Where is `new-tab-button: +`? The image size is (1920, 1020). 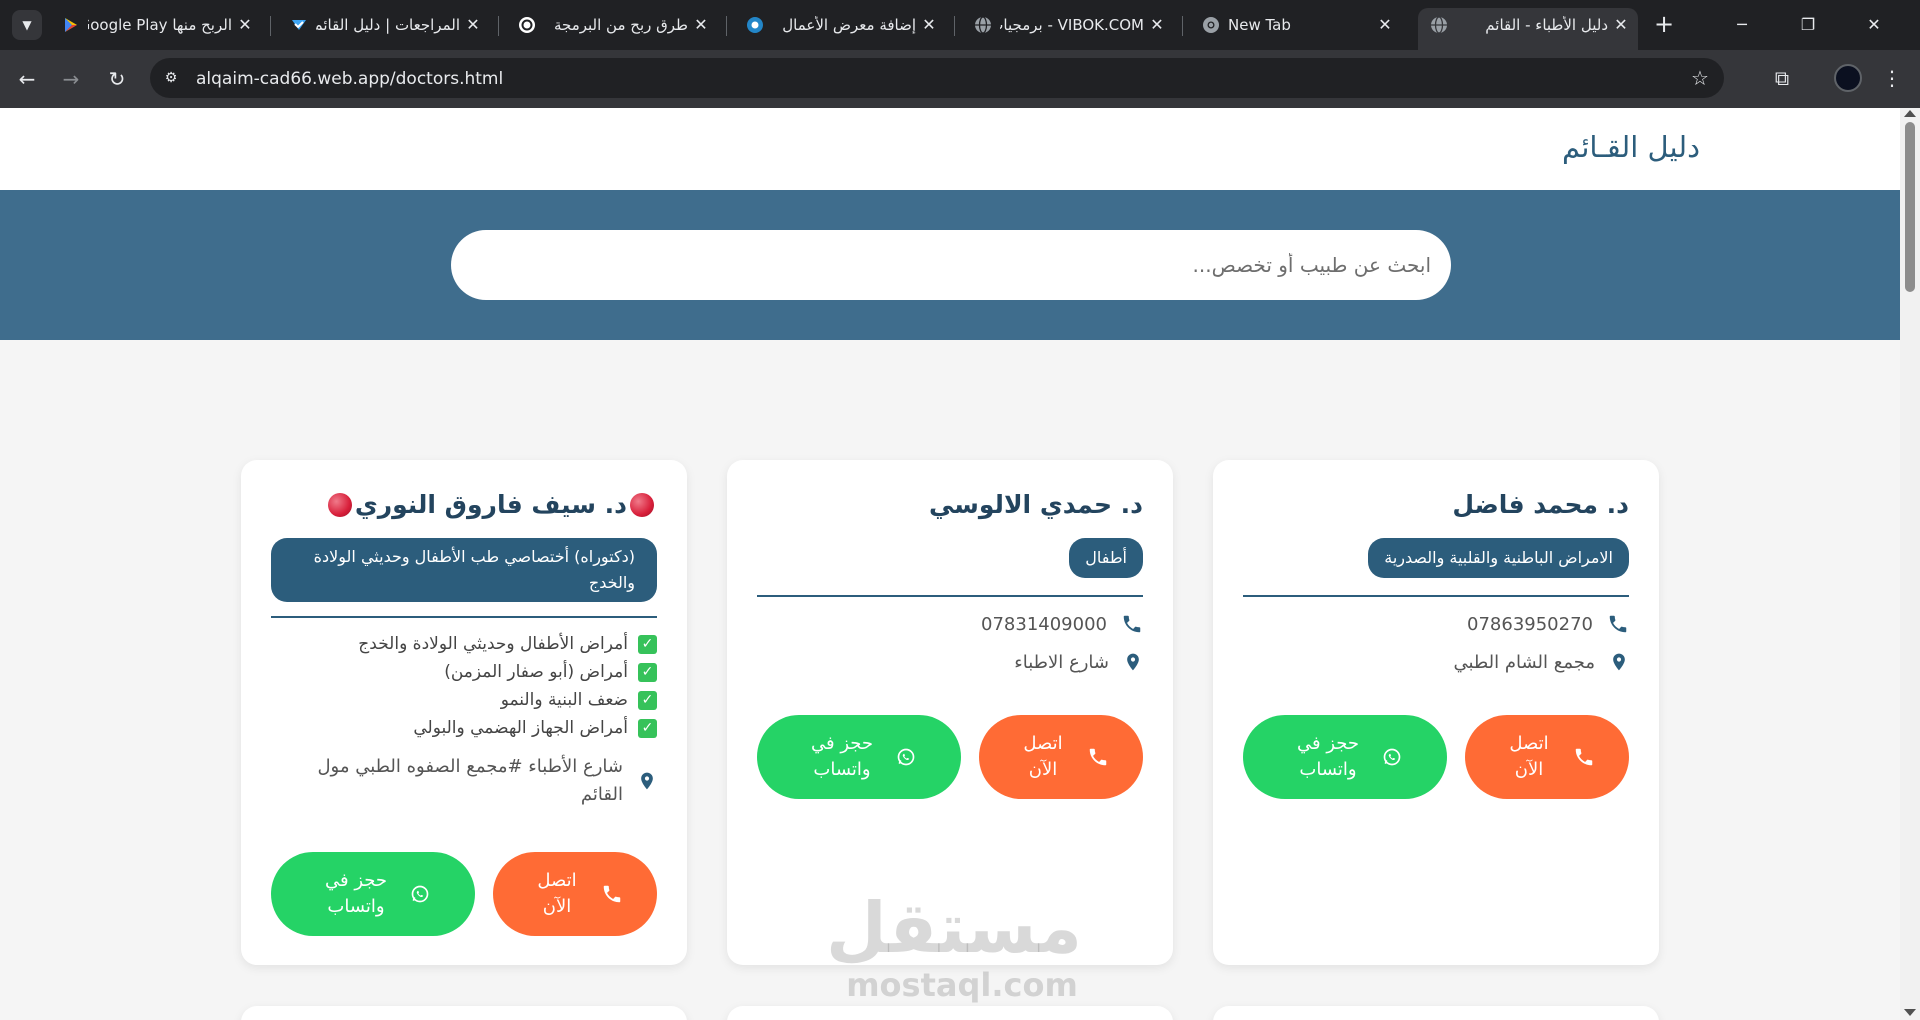
new-tab-button: + is located at coordinates (1664, 25).